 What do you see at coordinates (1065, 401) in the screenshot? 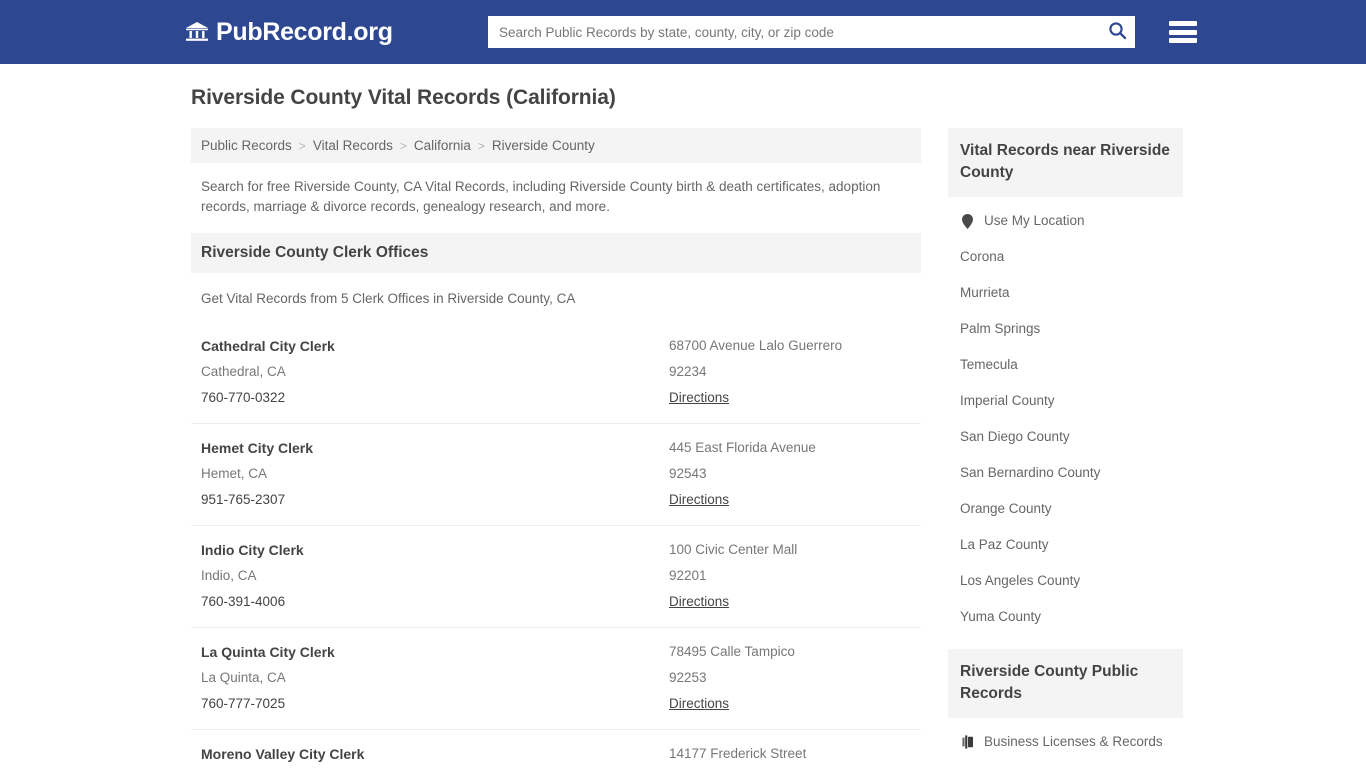
I see `sidebar-item-imperial-county: Imperial County` at bounding box center [1065, 401].